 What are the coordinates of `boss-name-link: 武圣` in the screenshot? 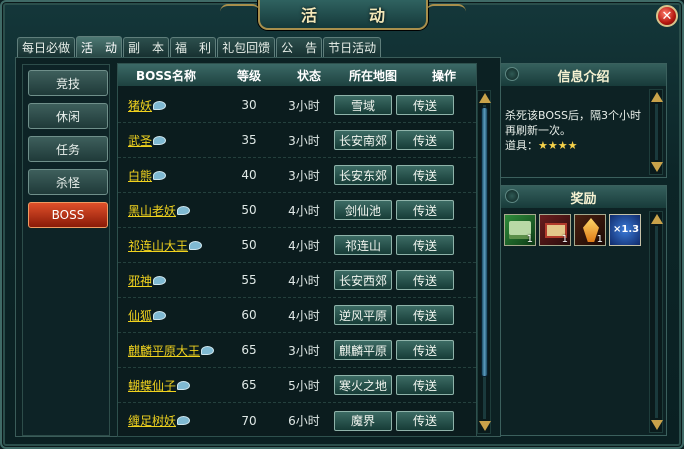 It's located at (171, 140).